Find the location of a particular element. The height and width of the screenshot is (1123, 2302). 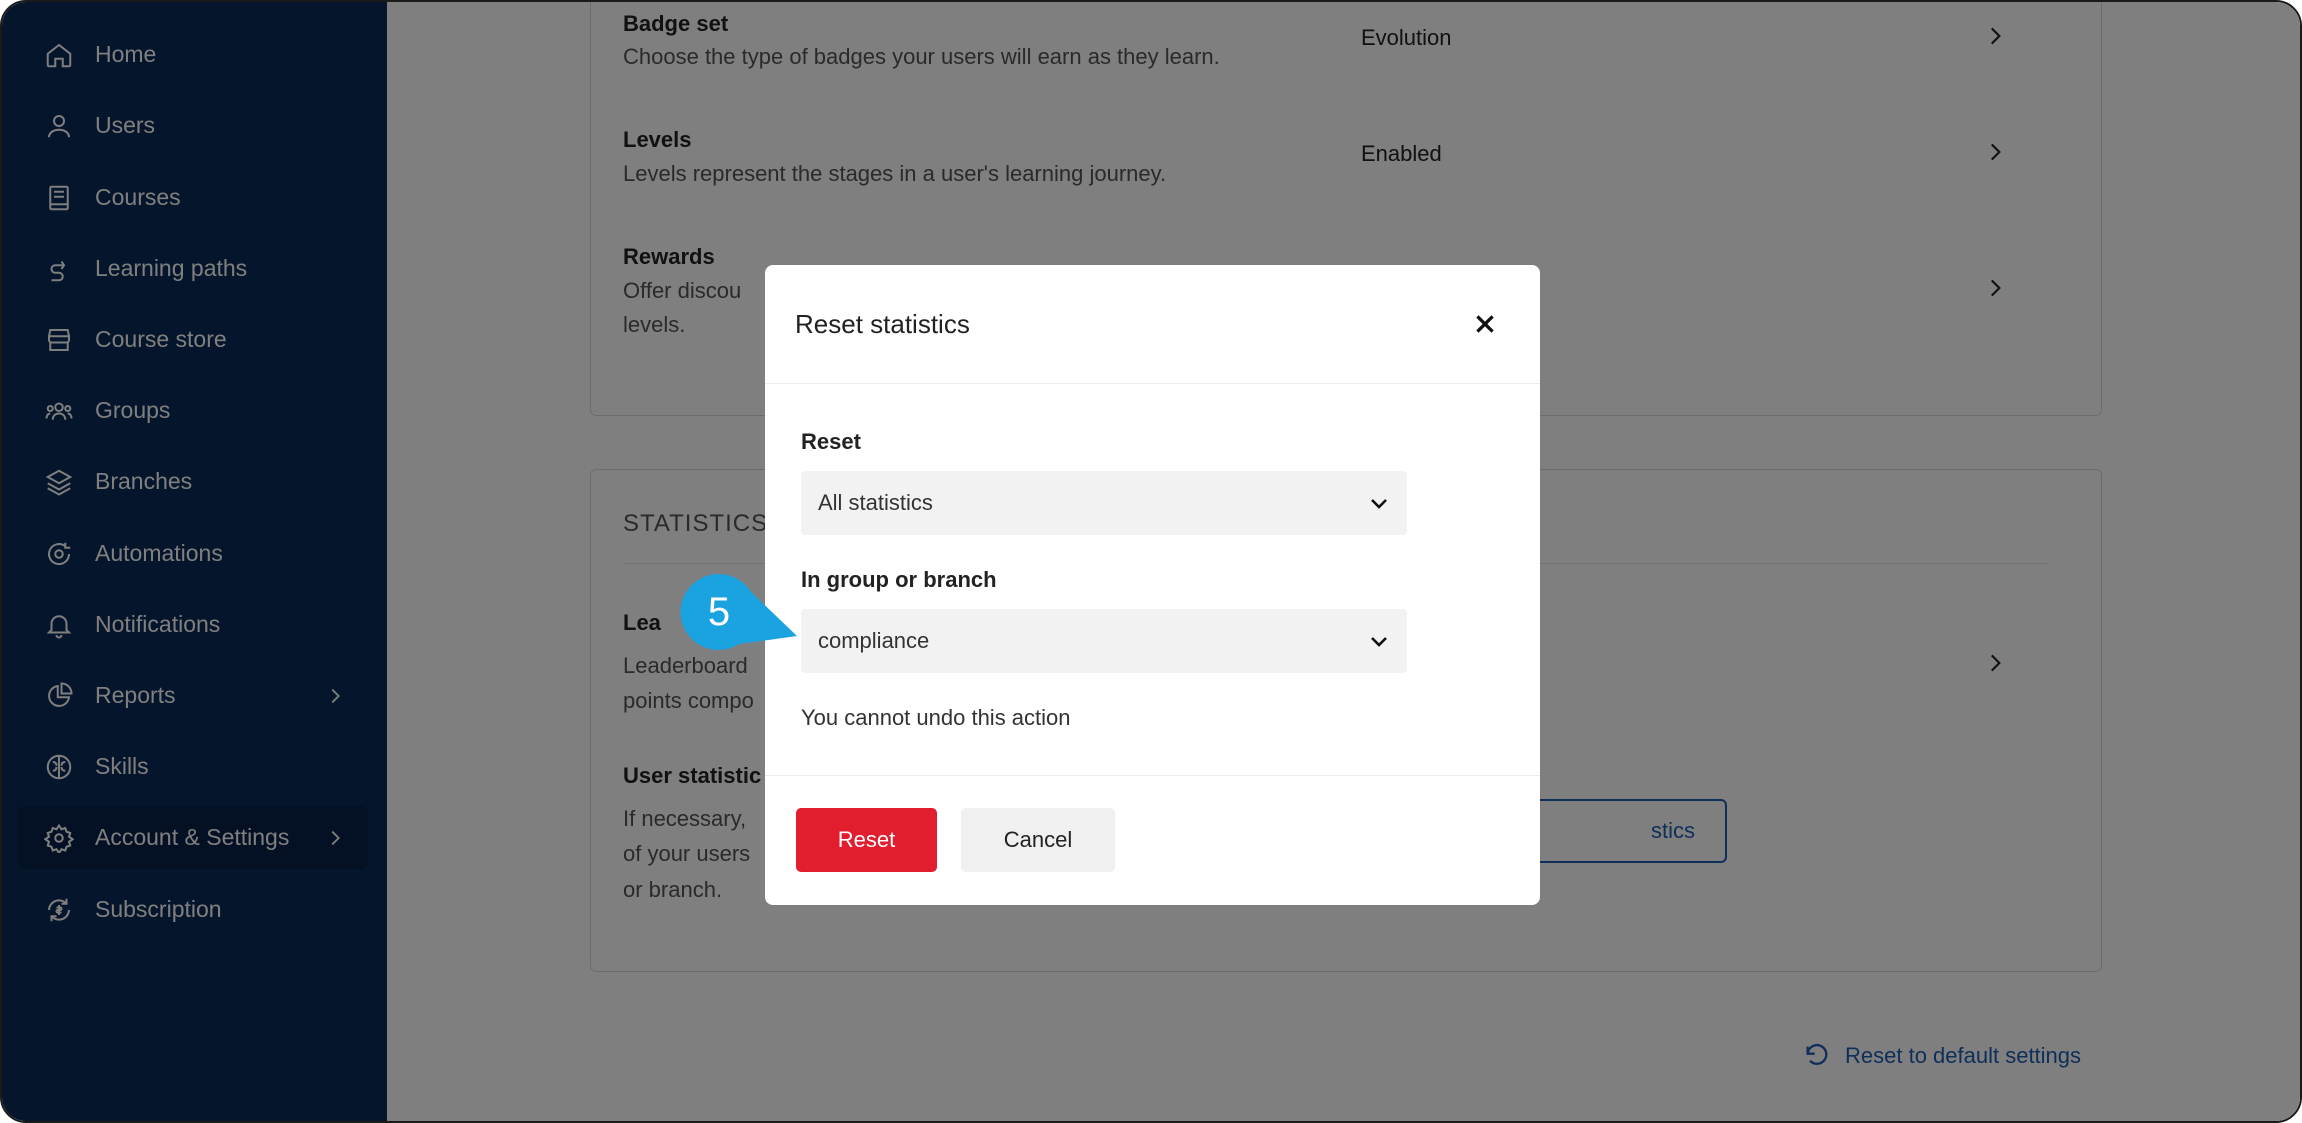

reset-button-label: Reset is located at coordinates (866, 839).